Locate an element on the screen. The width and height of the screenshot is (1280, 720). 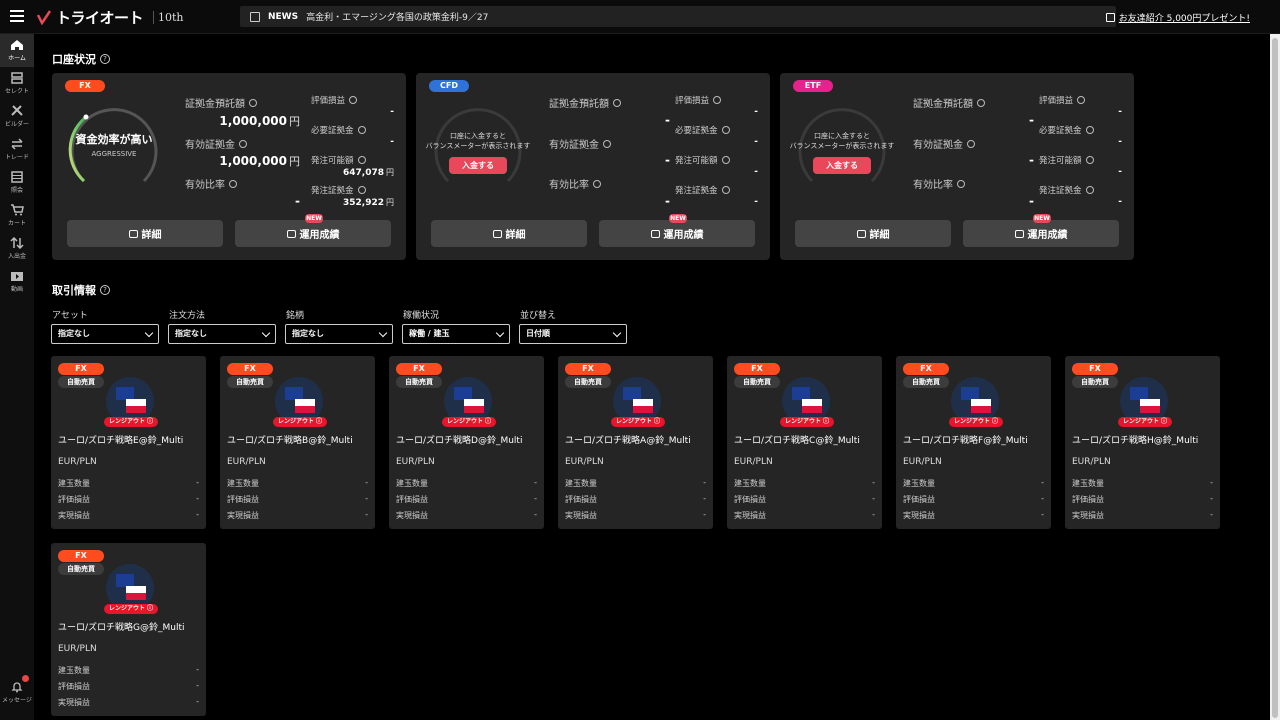
required-label-text: 必要証拠金 is located at coordinates (332, 131).